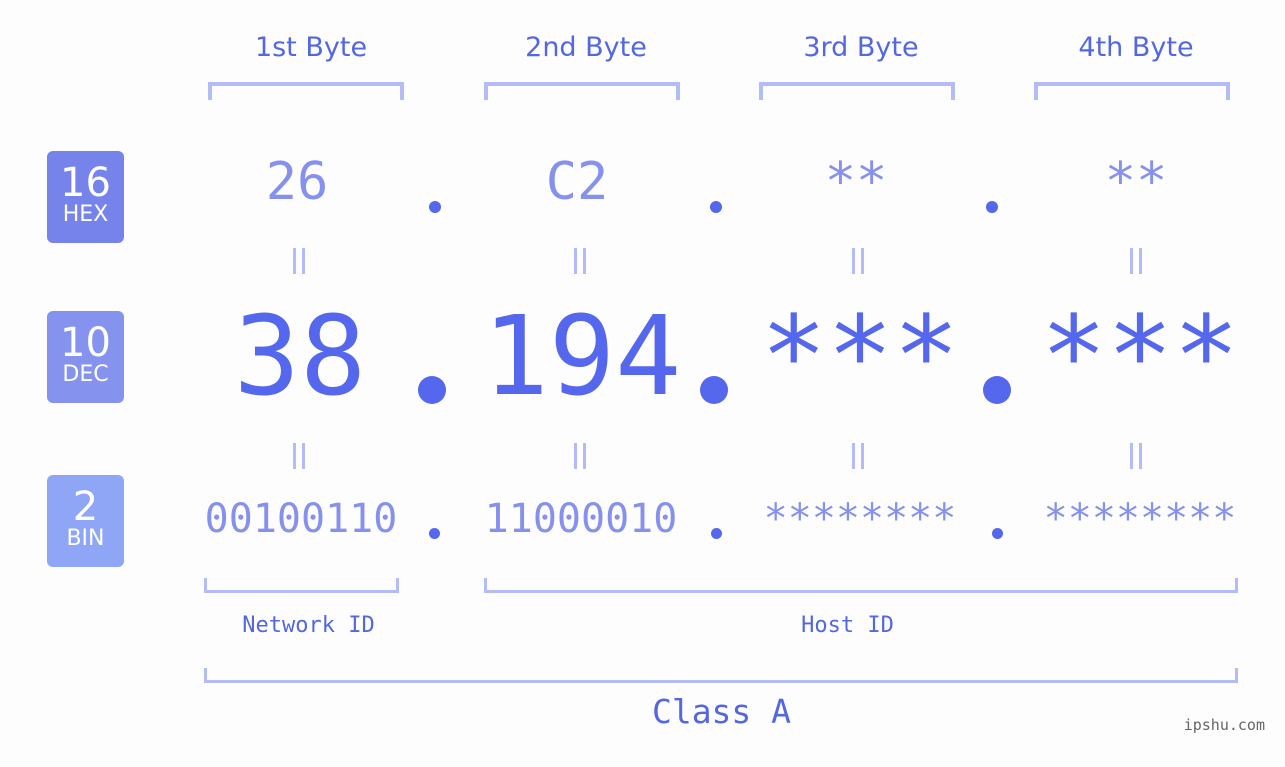  I want to click on hex-badge-label: HEX, so click(85, 214).